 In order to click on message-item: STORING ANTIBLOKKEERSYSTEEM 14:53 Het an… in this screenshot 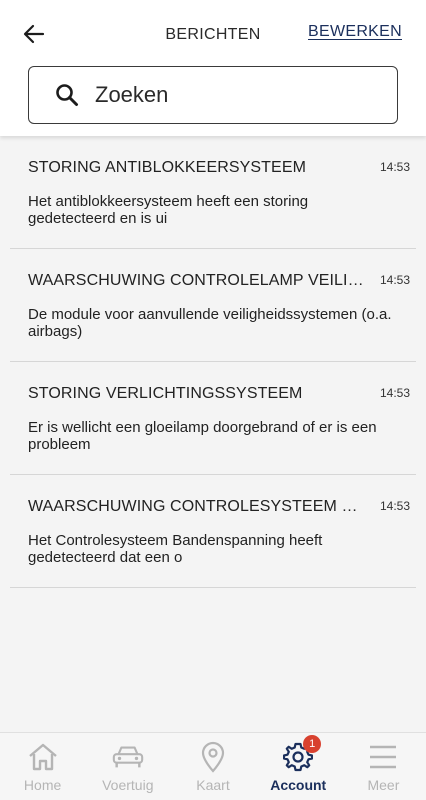, I will do `click(213, 192)`.